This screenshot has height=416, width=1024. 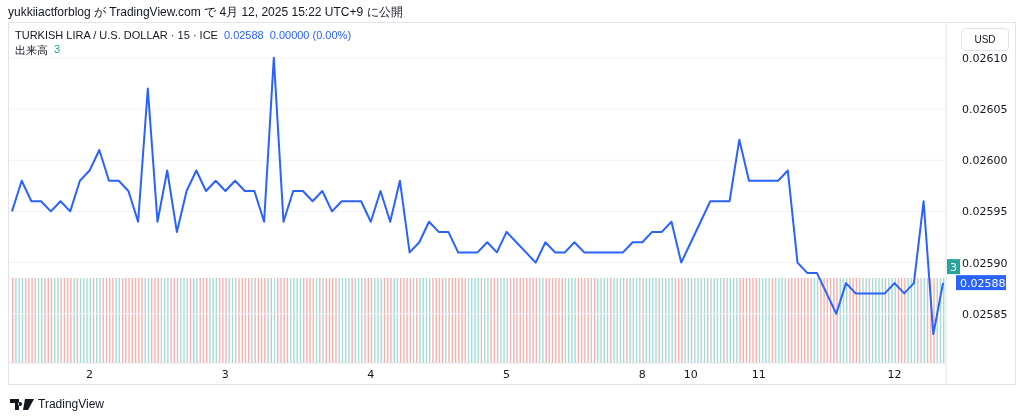 What do you see at coordinates (116, 35) in the screenshot?
I see `symbol-title: TURKISH LIRA / U.S. DOLLAR · 15 · ICE` at bounding box center [116, 35].